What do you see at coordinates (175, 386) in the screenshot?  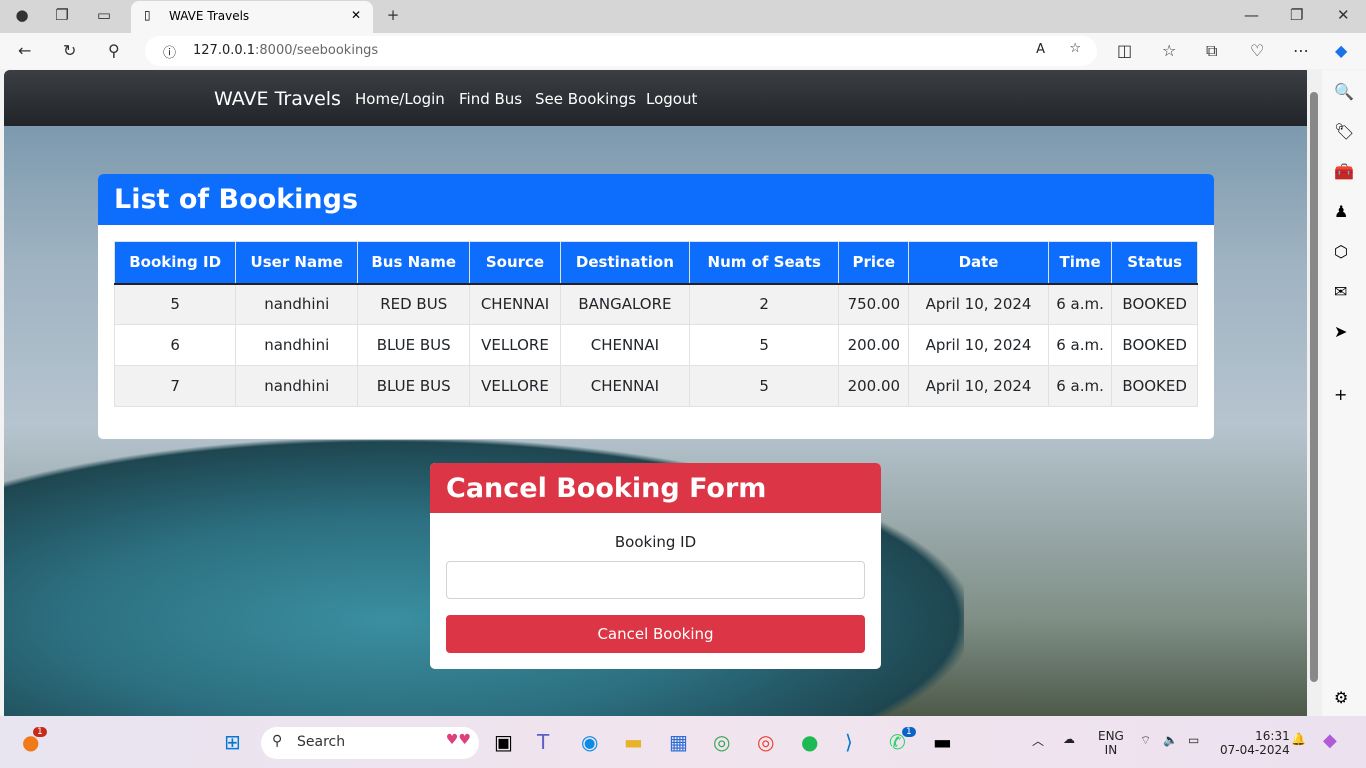 I see `table-cell: 7` at bounding box center [175, 386].